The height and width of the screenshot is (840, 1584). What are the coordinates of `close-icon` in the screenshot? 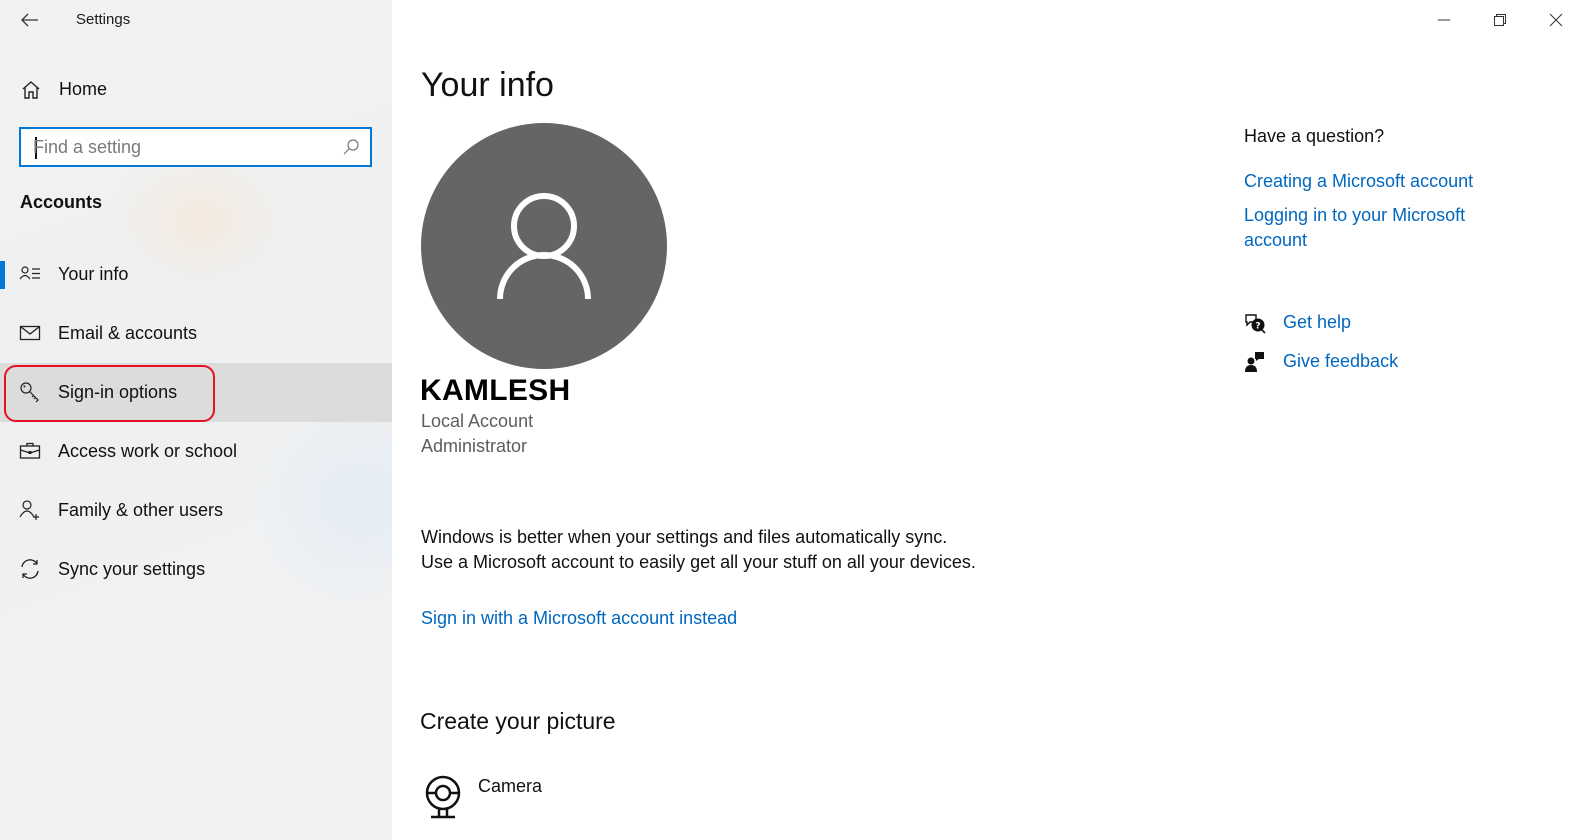 It's located at (1556, 20).